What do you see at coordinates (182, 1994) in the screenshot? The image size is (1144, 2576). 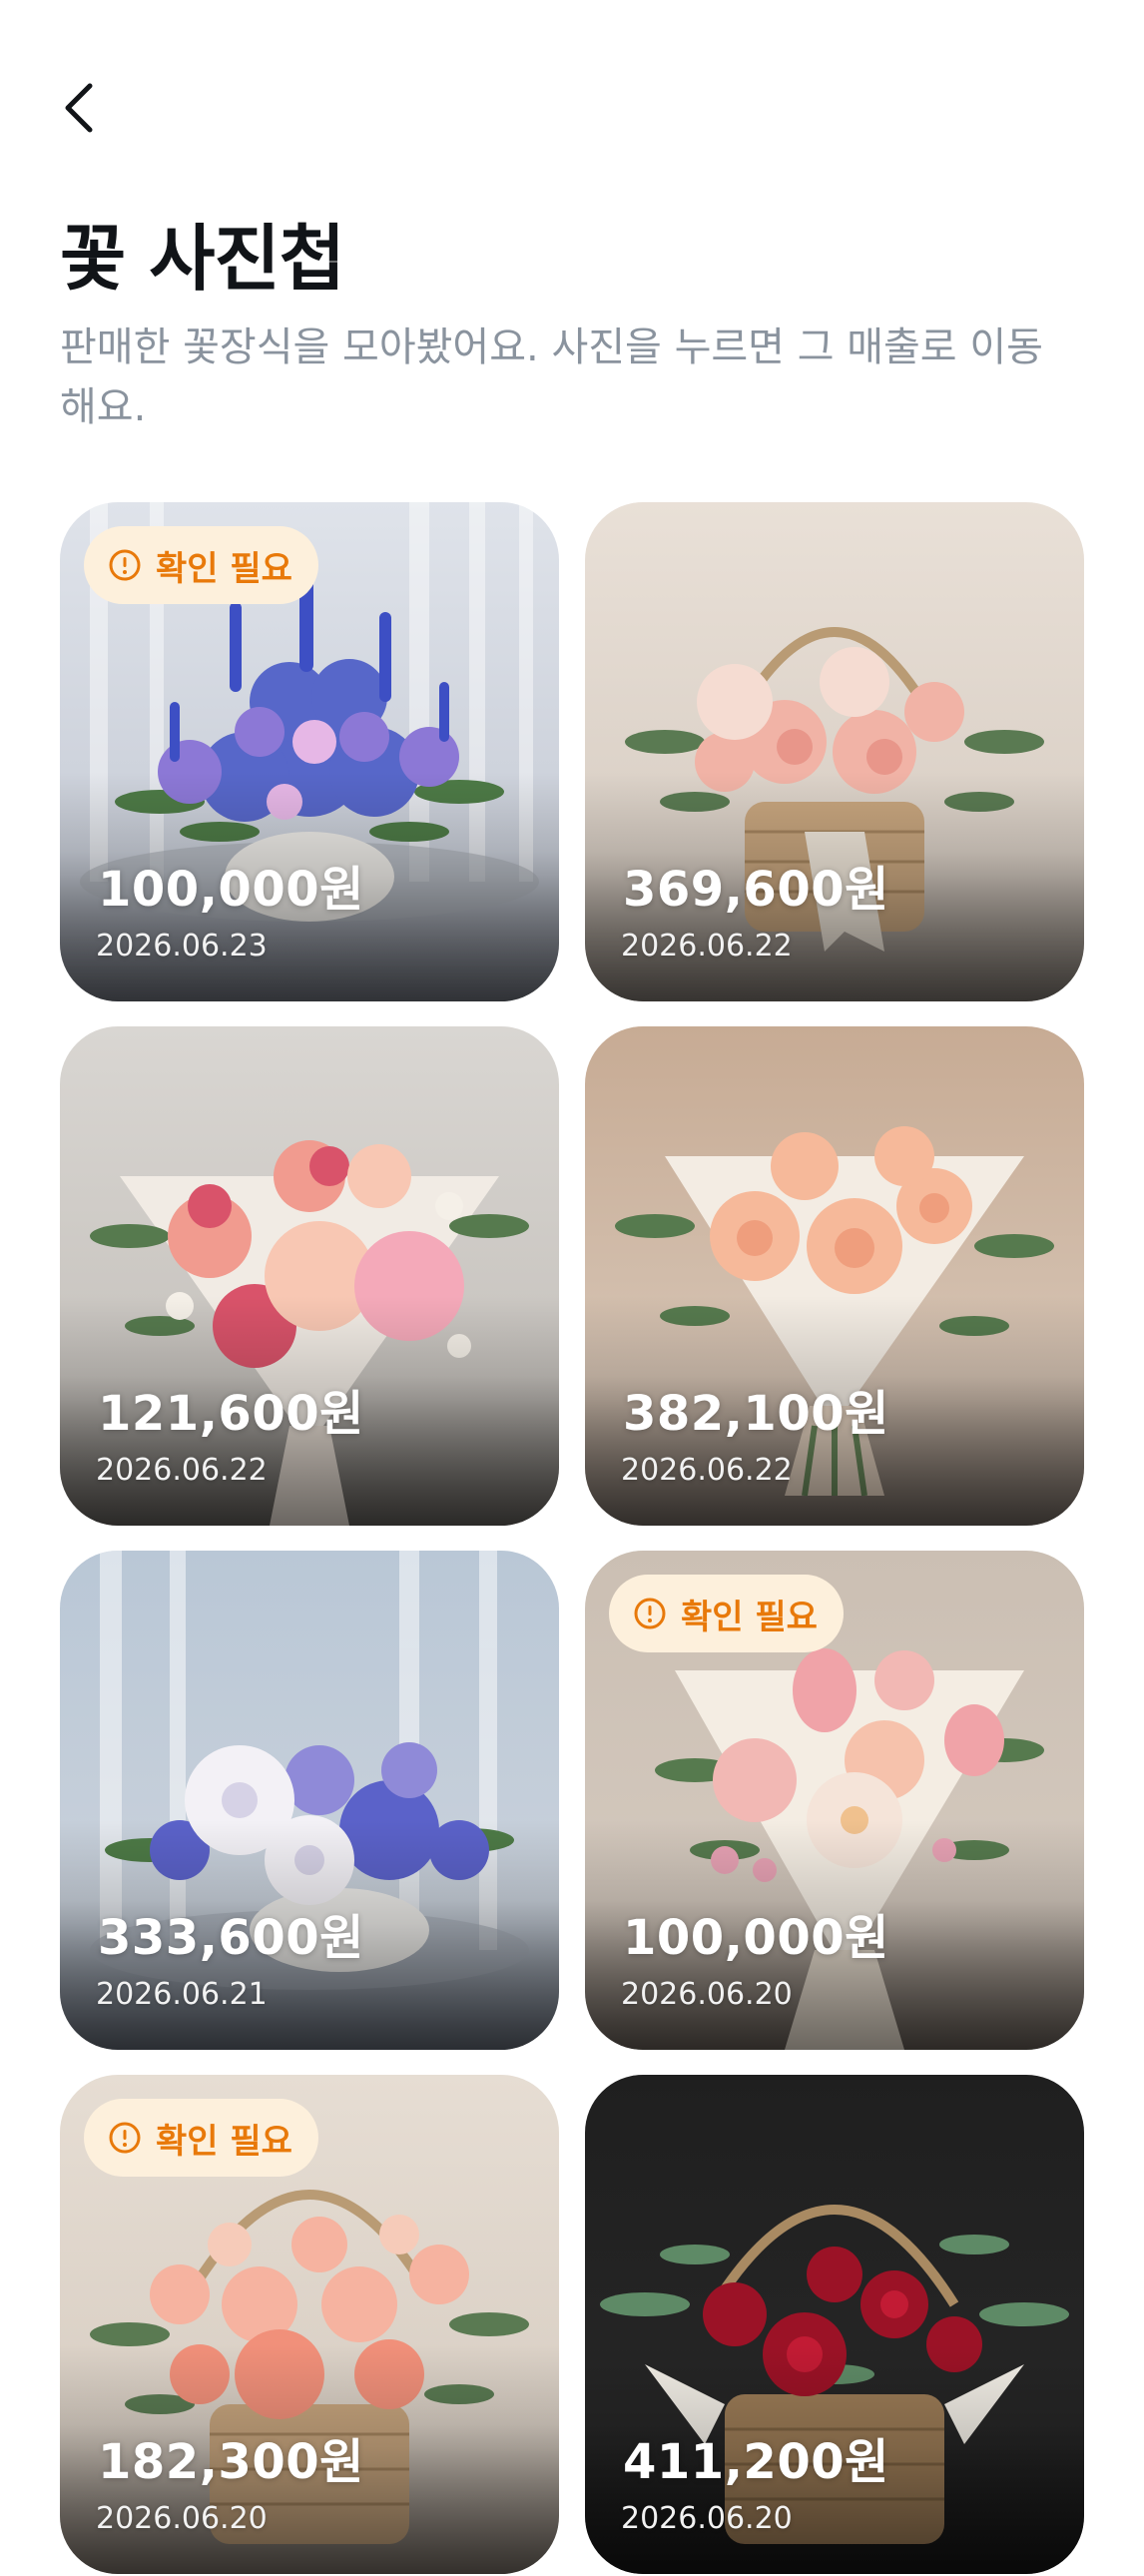 I see `sale-date: 2026.06.21` at bounding box center [182, 1994].